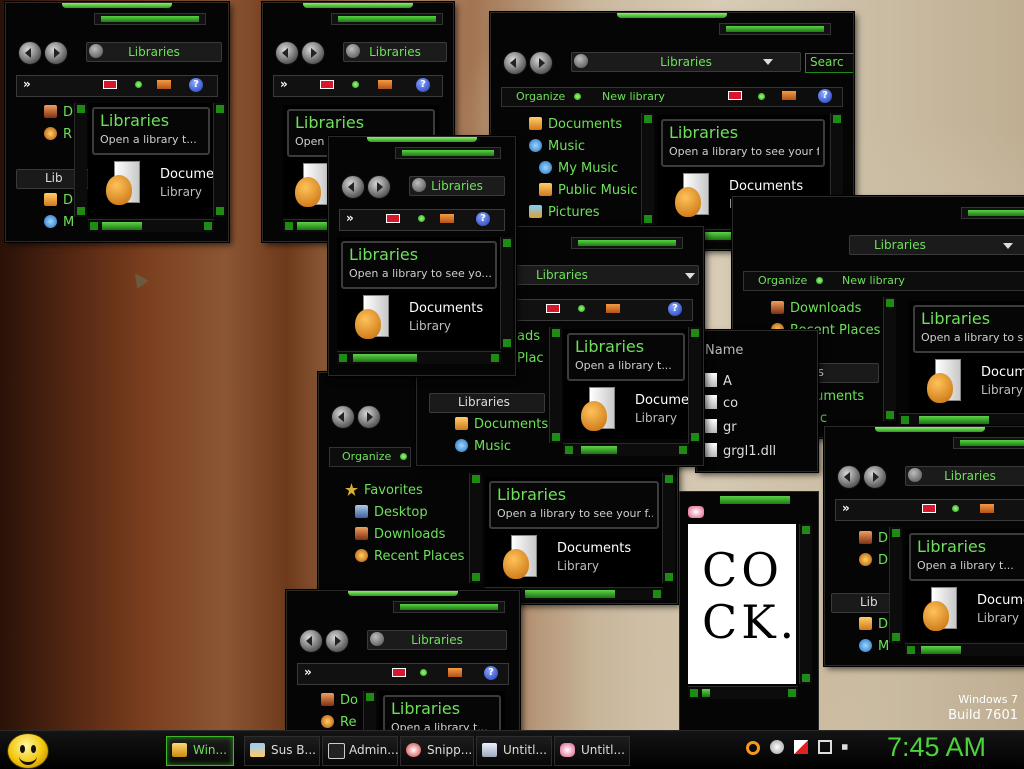 The image size is (1024, 769). What do you see at coordinates (801, 747) in the screenshot?
I see `action-center-flag-icon` at bounding box center [801, 747].